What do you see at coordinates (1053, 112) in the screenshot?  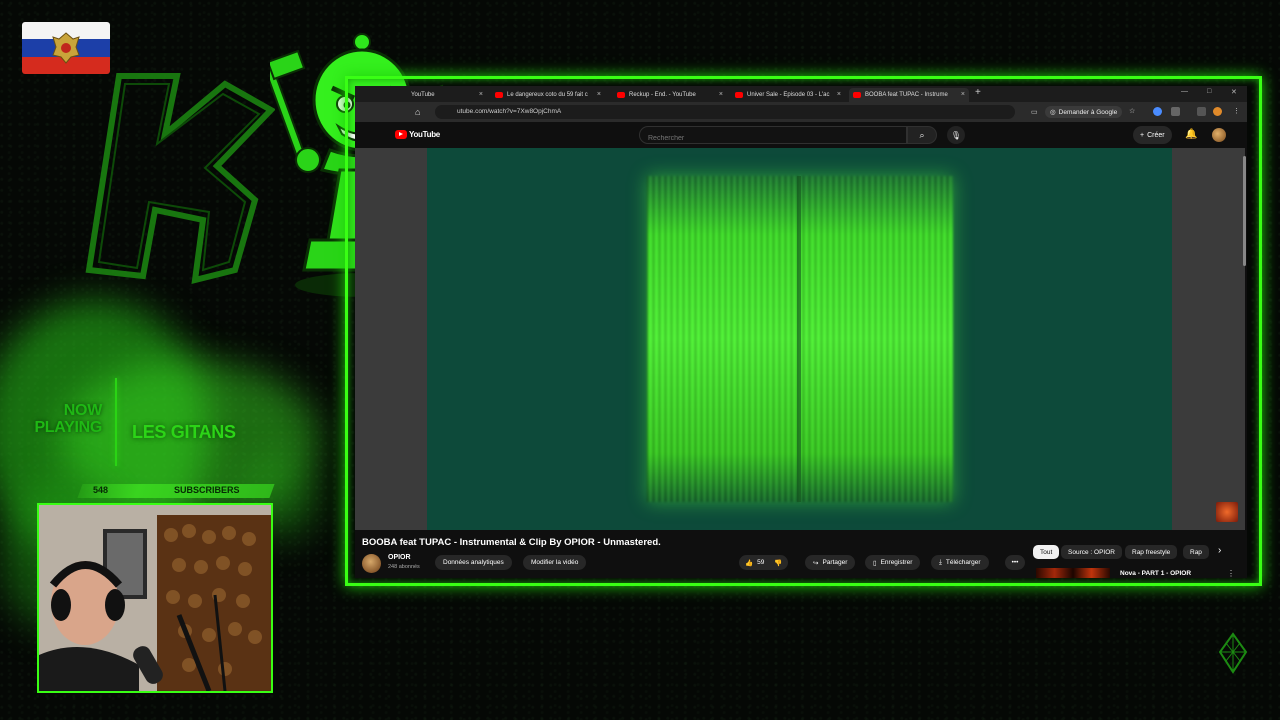 I see `google-lens-icon: ◎` at bounding box center [1053, 112].